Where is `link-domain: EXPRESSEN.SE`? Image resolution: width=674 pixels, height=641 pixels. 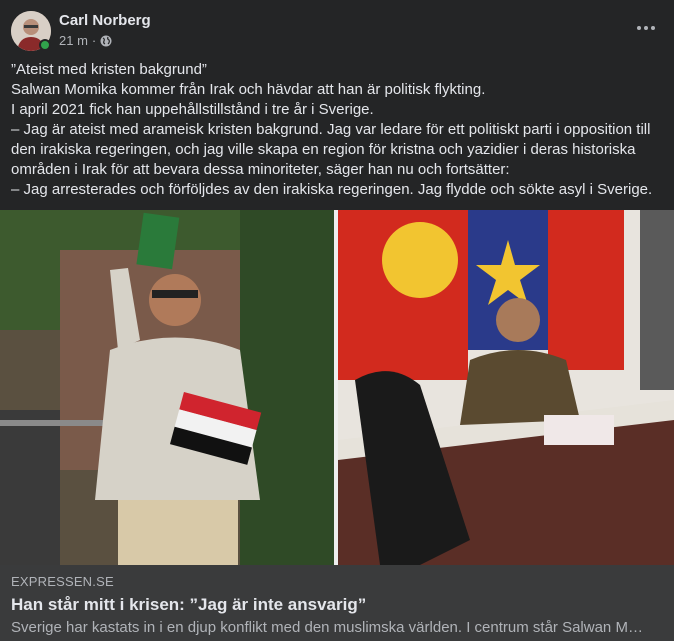
link-domain: EXPRESSEN.SE is located at coordinates (62, 581).